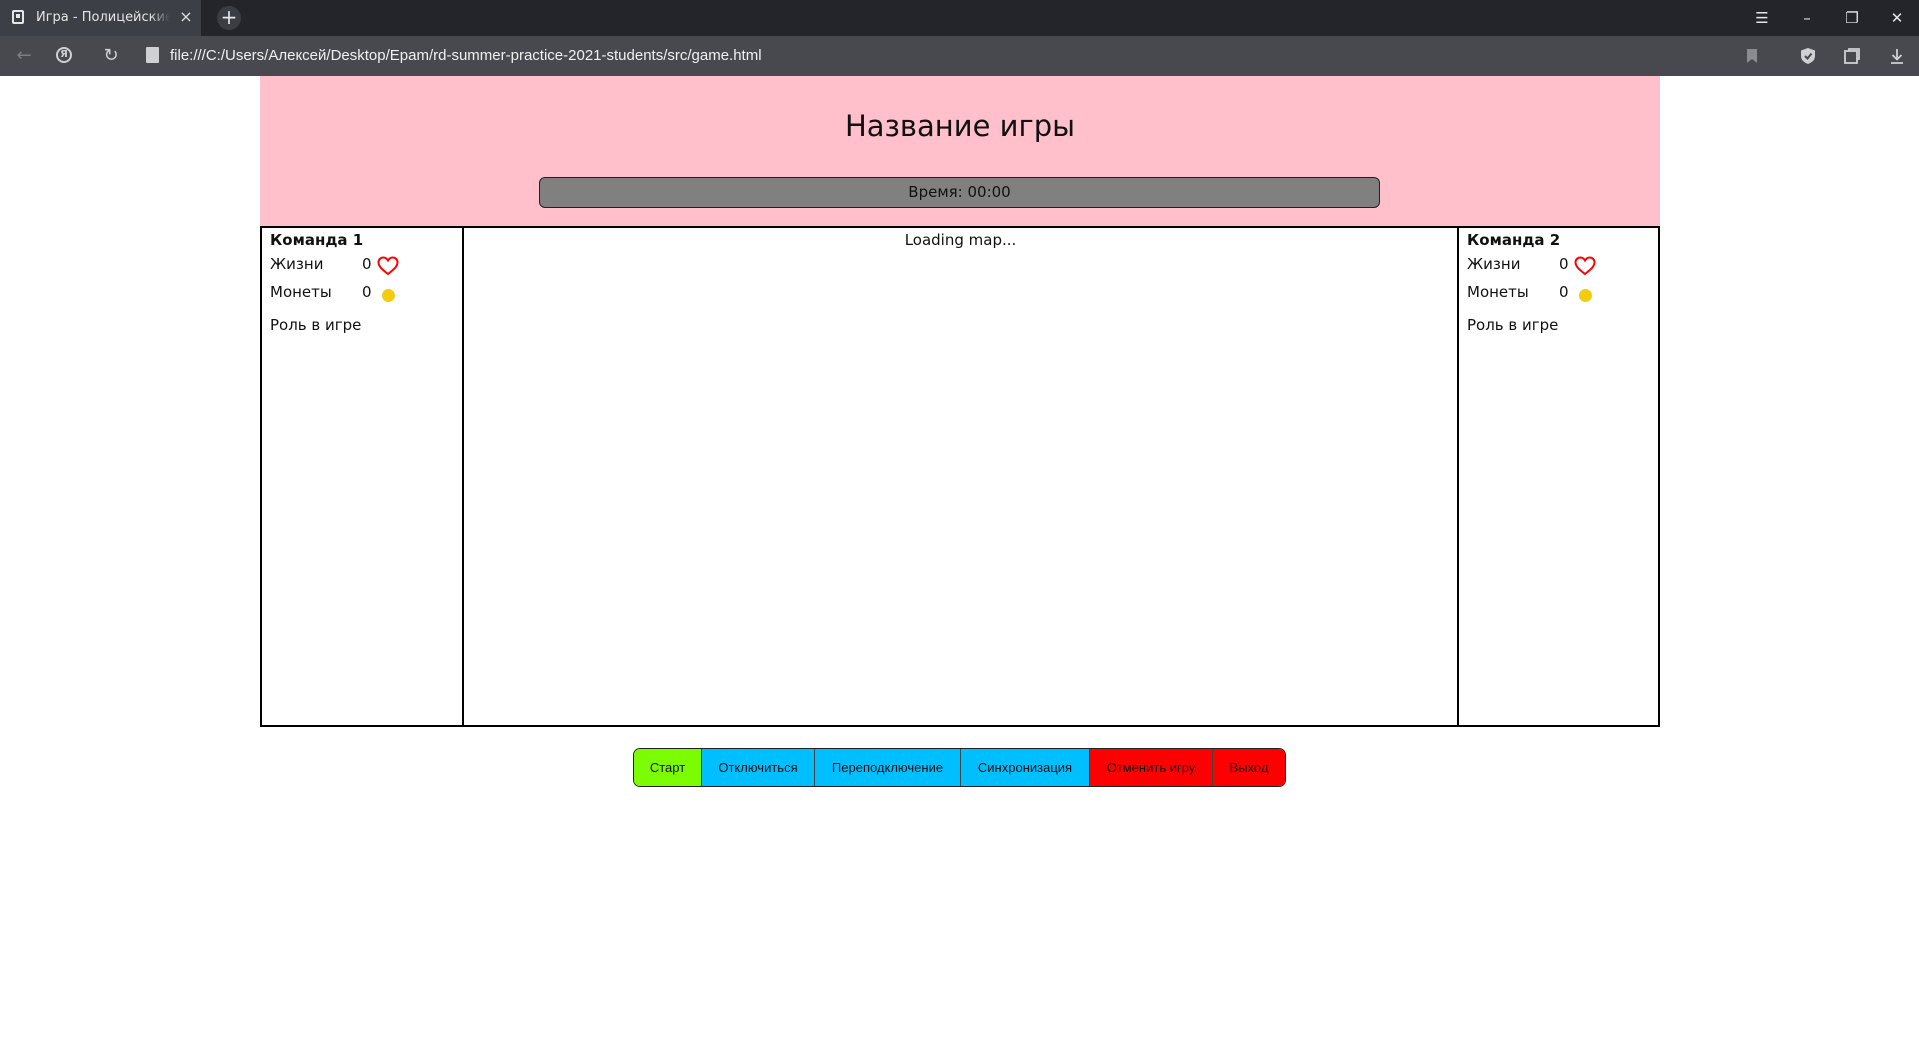  What do you see at coordinates (229, 18) in the screenshot?
I see `plus-icon: +` at bounding box center [229, 18].